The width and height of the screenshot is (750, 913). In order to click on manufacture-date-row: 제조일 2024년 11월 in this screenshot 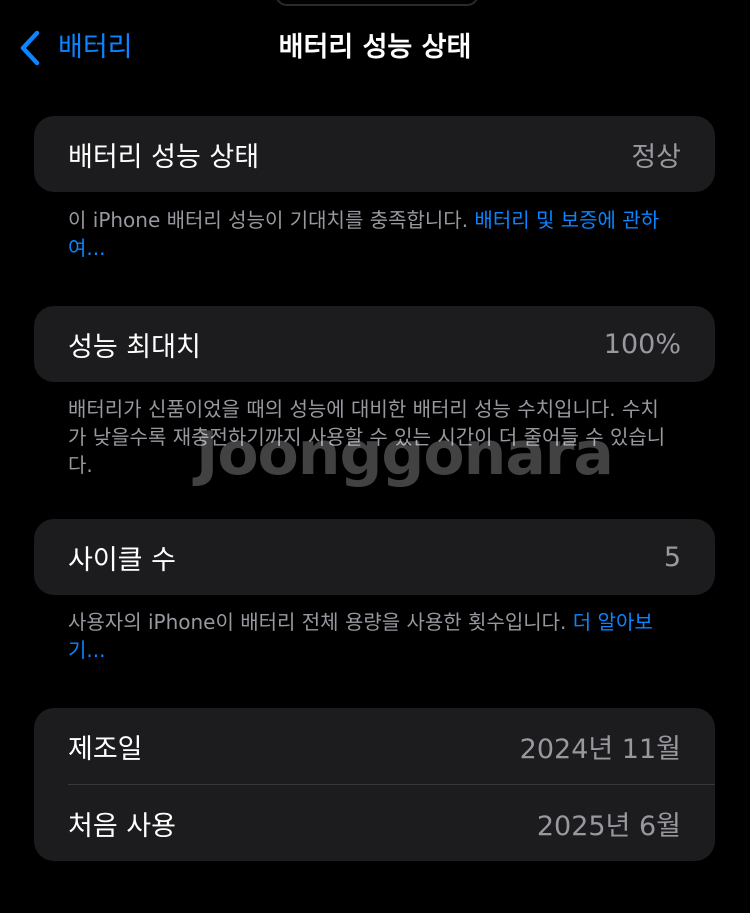, I will do `click(374, 746)`.